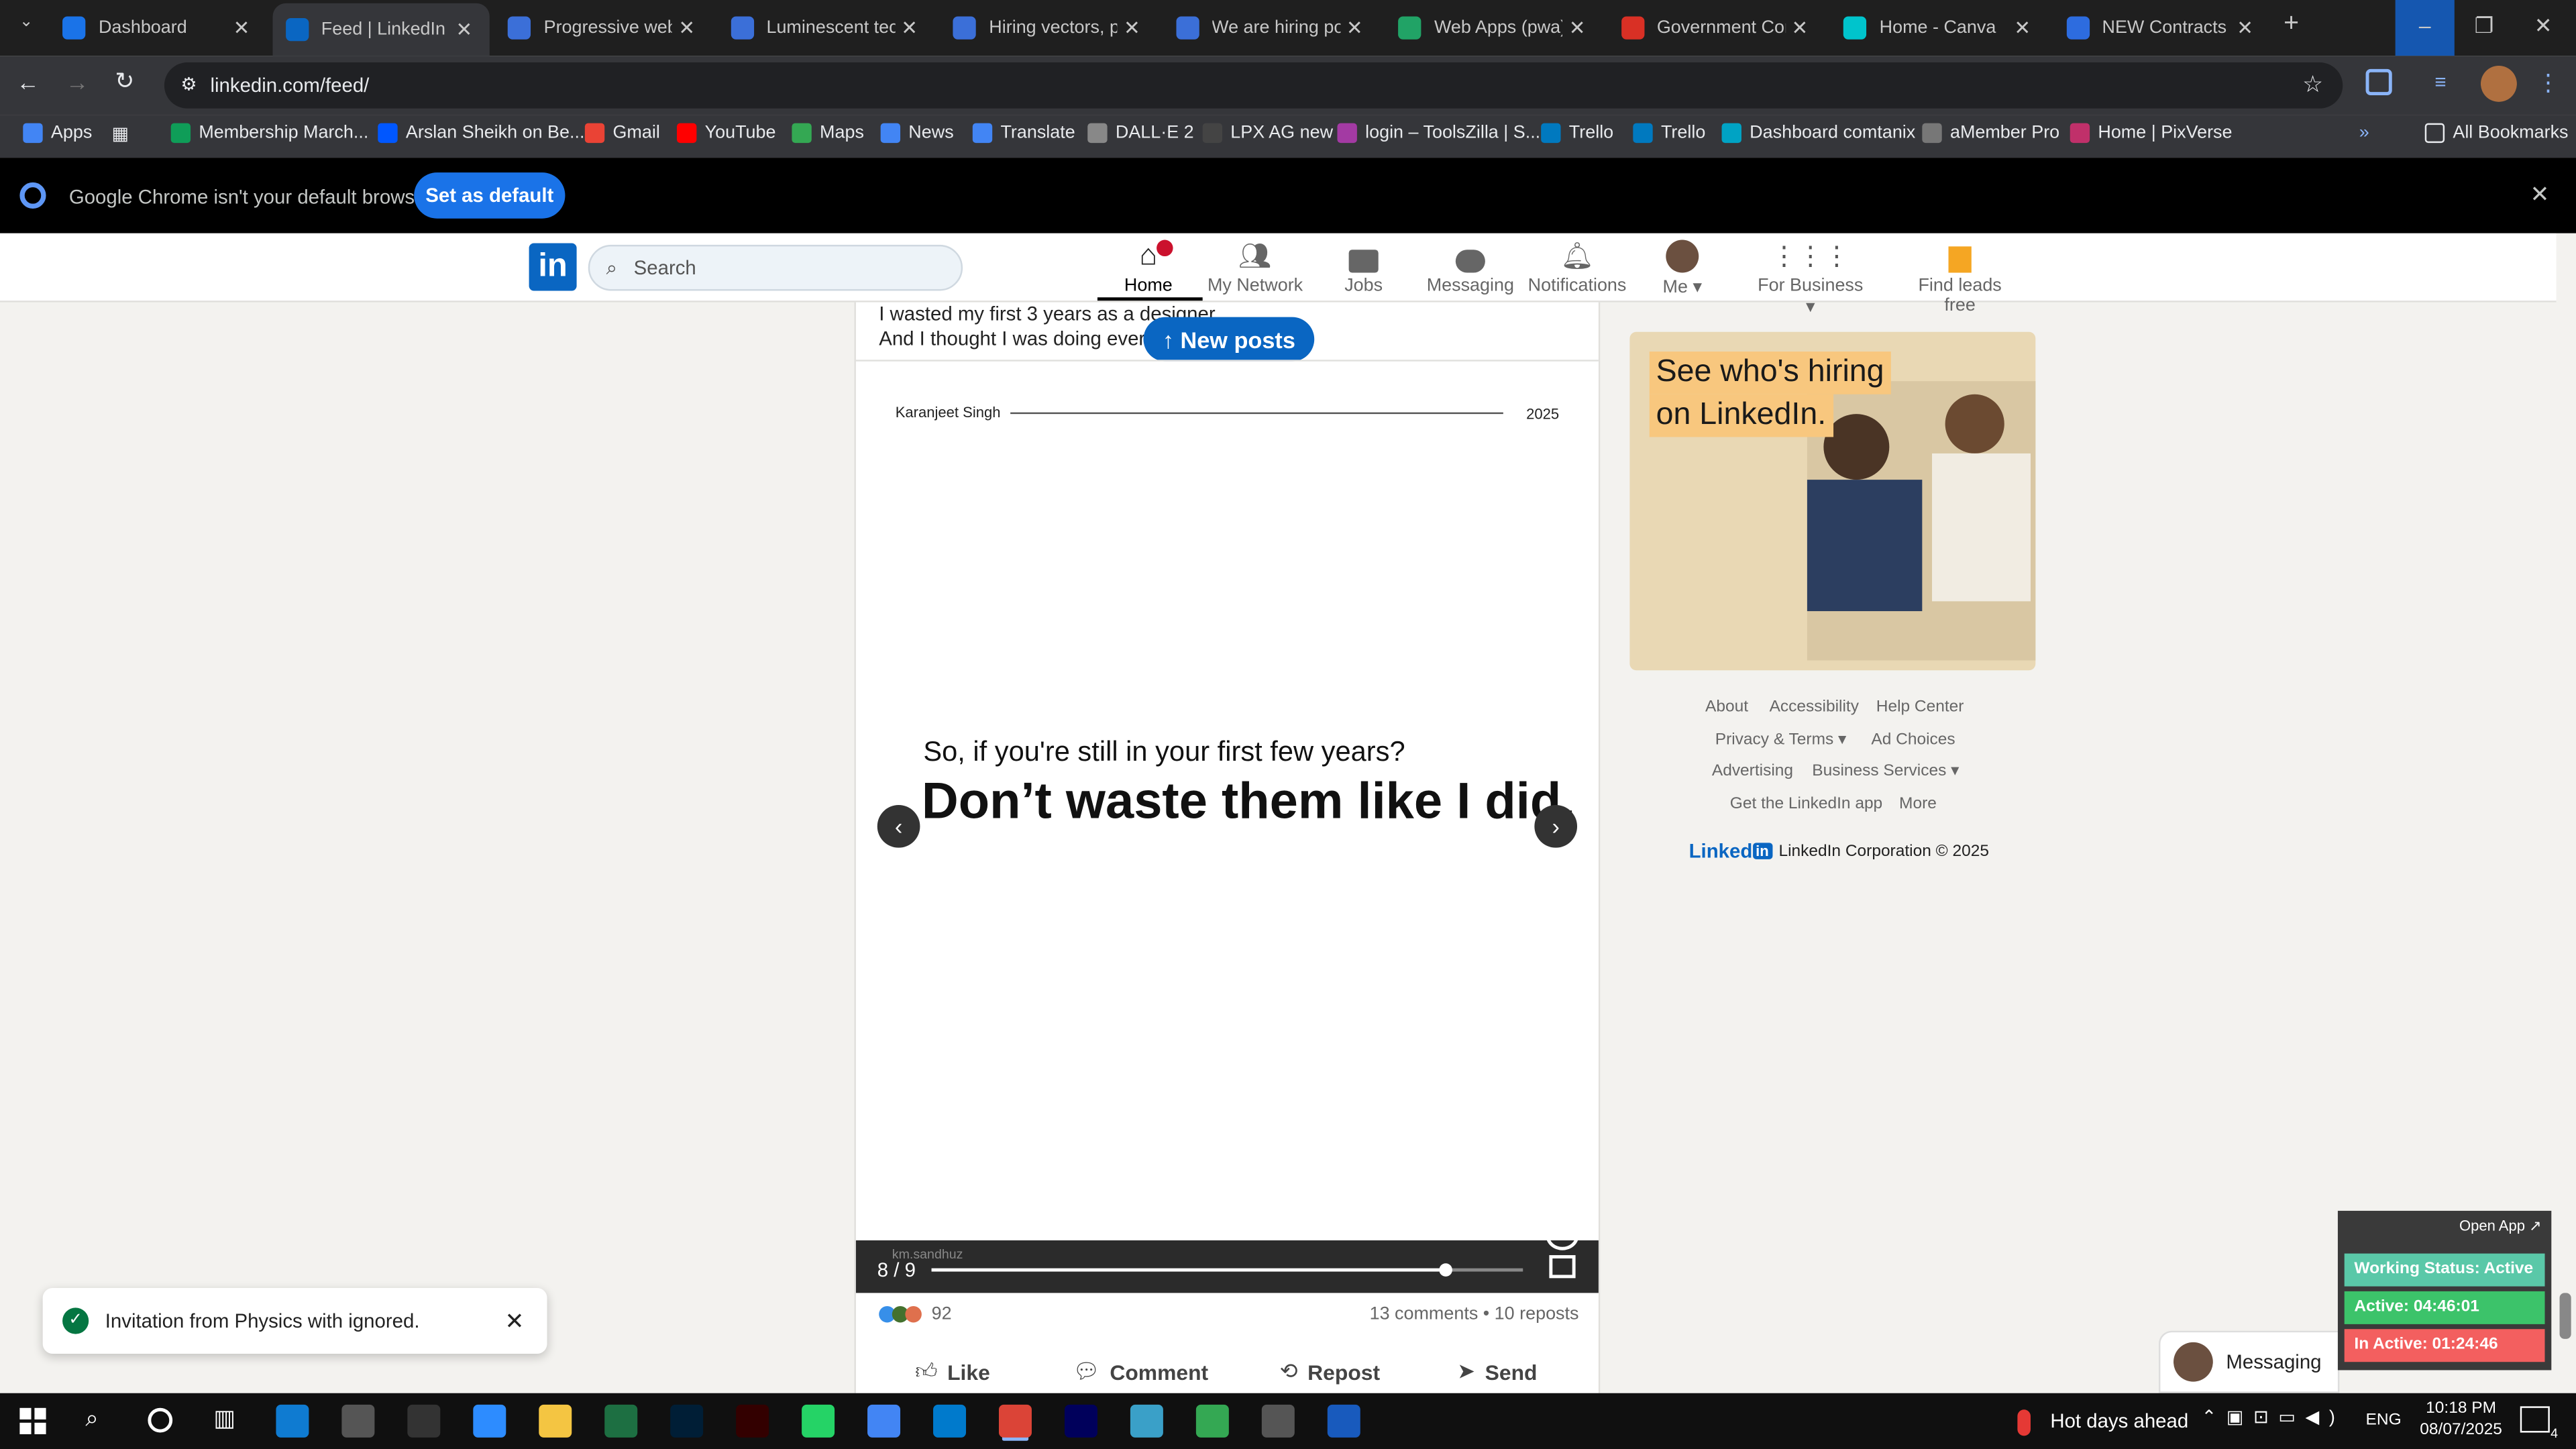 This screenshot has width=2576, height=1449. What do you see at coordinates (1562, 1235) in the screenshot?
I see `exit-icon` at bounding box center [1562, 1235].